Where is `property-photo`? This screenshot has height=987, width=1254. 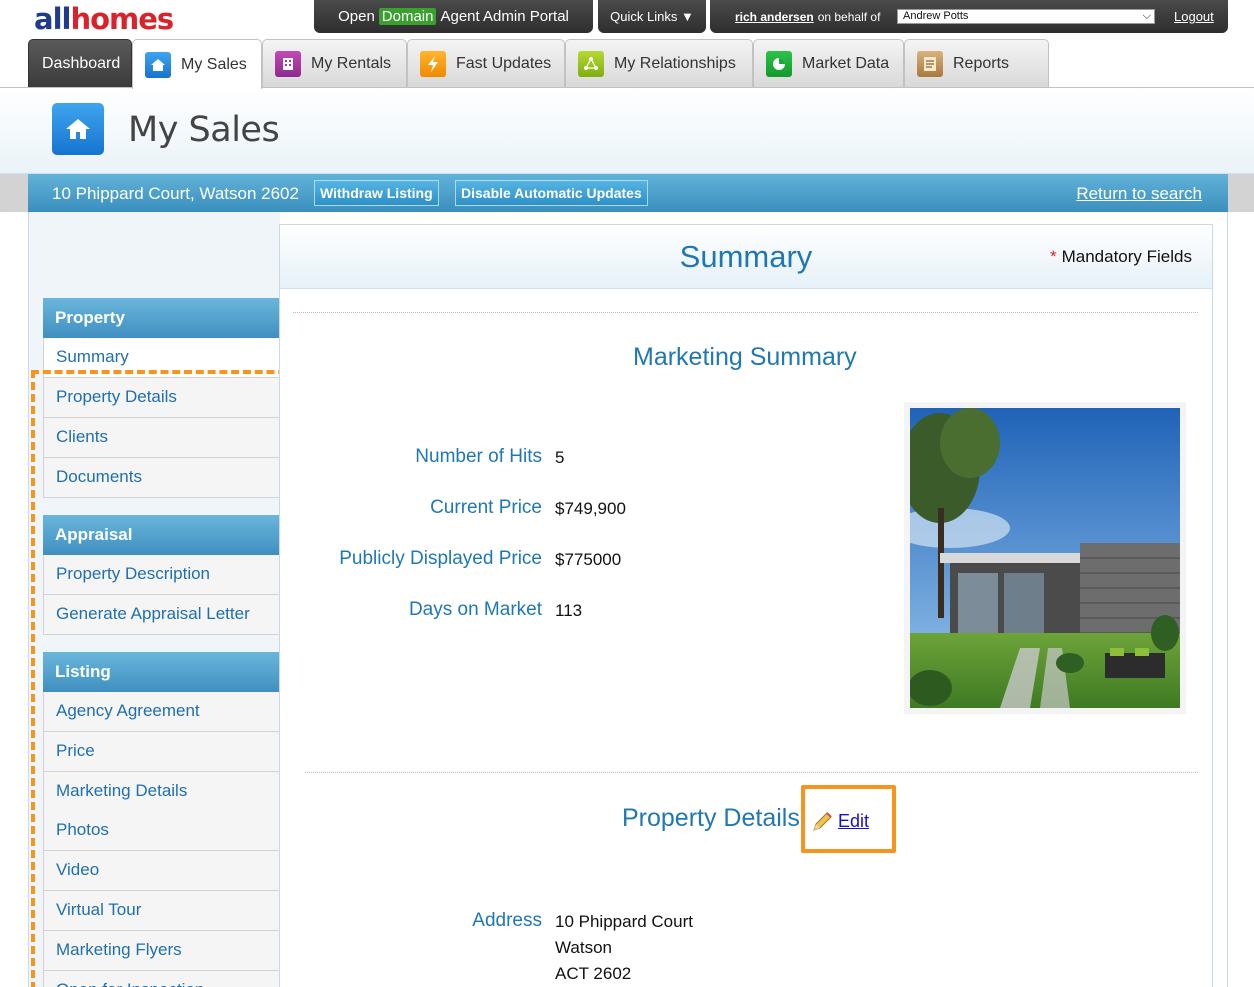 property-photo is located at coordinates (1045, 558).